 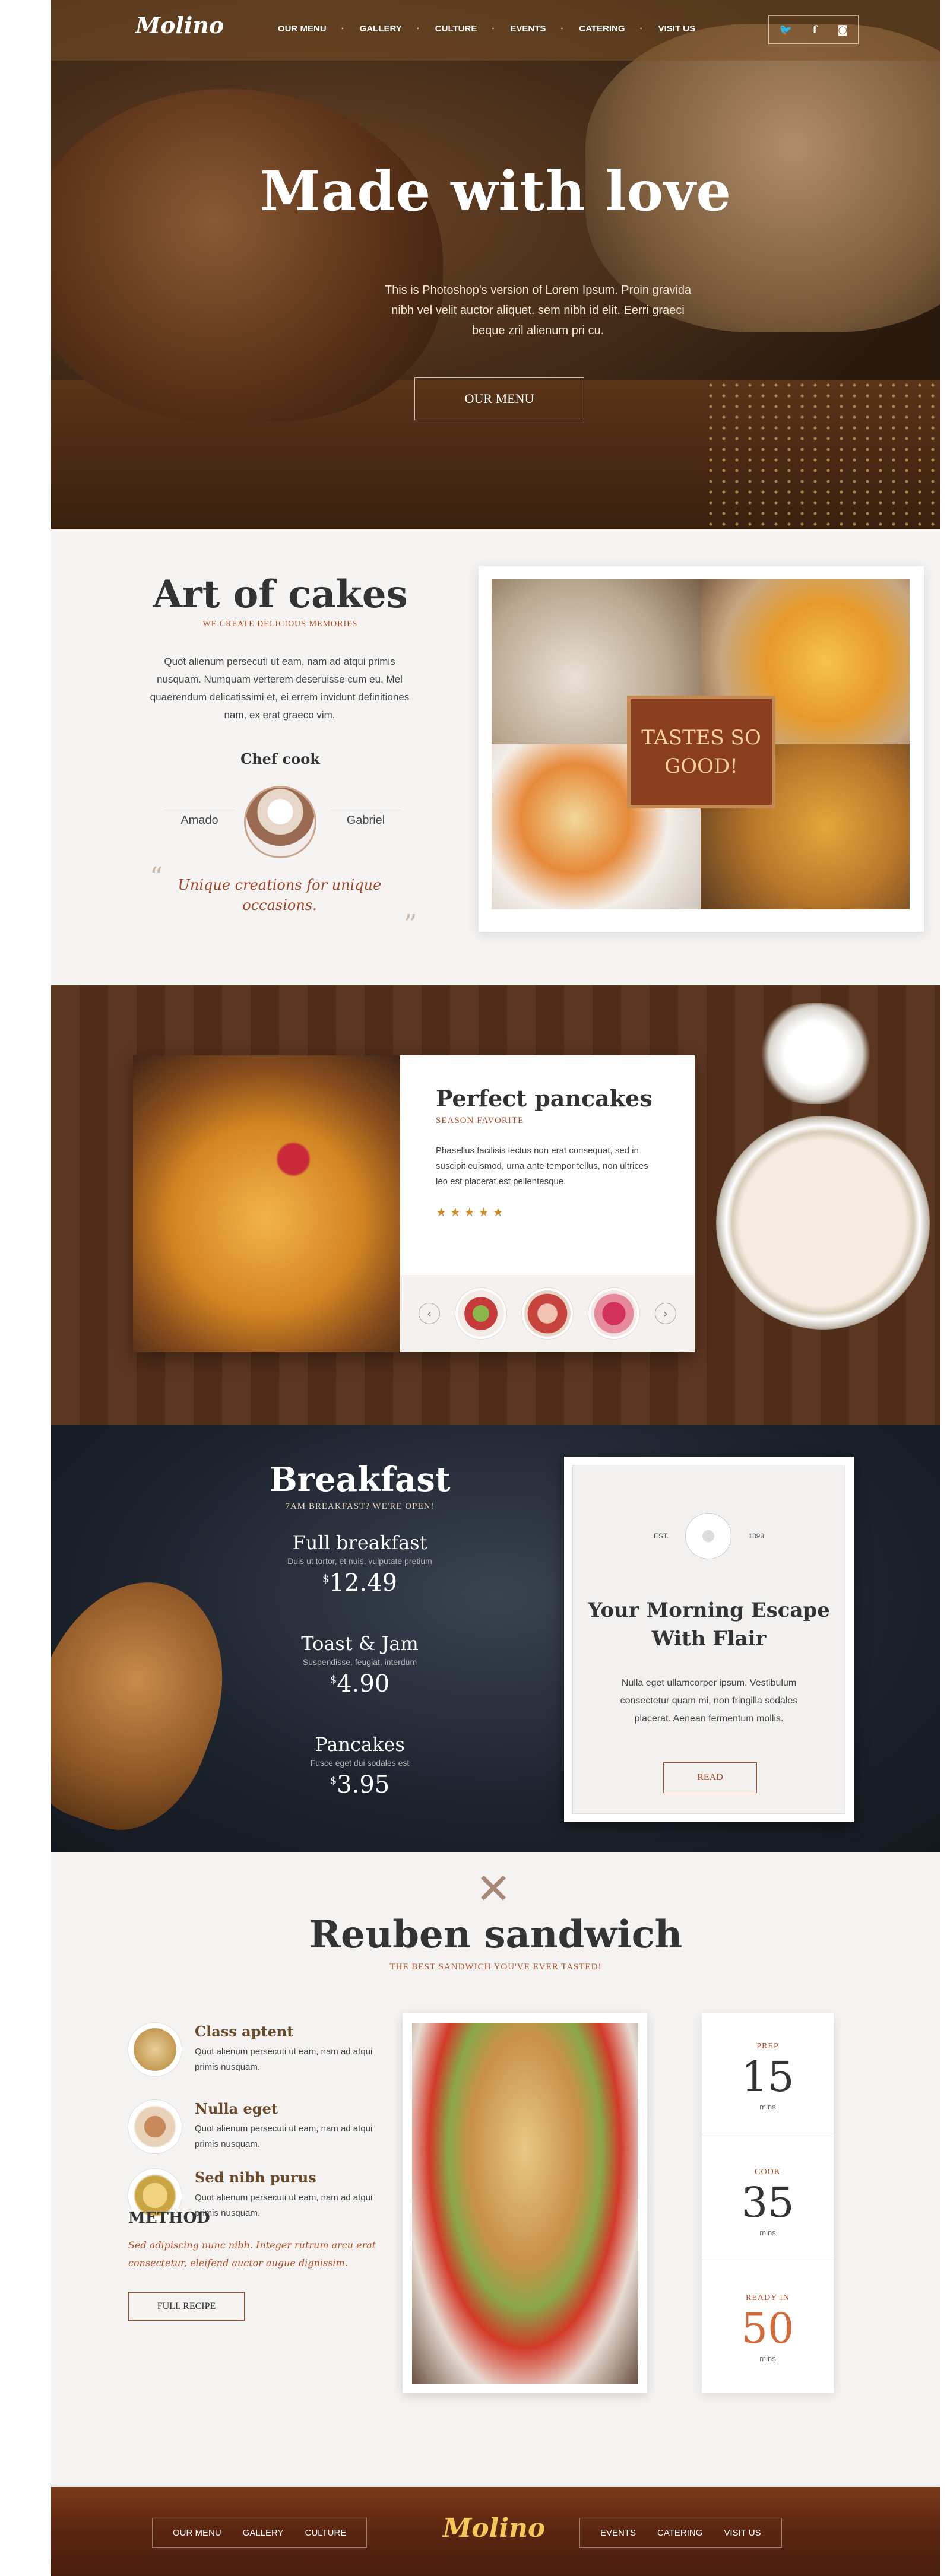 I want to click on menu-item-name: Pancakes, so click(x=360, y=1744).